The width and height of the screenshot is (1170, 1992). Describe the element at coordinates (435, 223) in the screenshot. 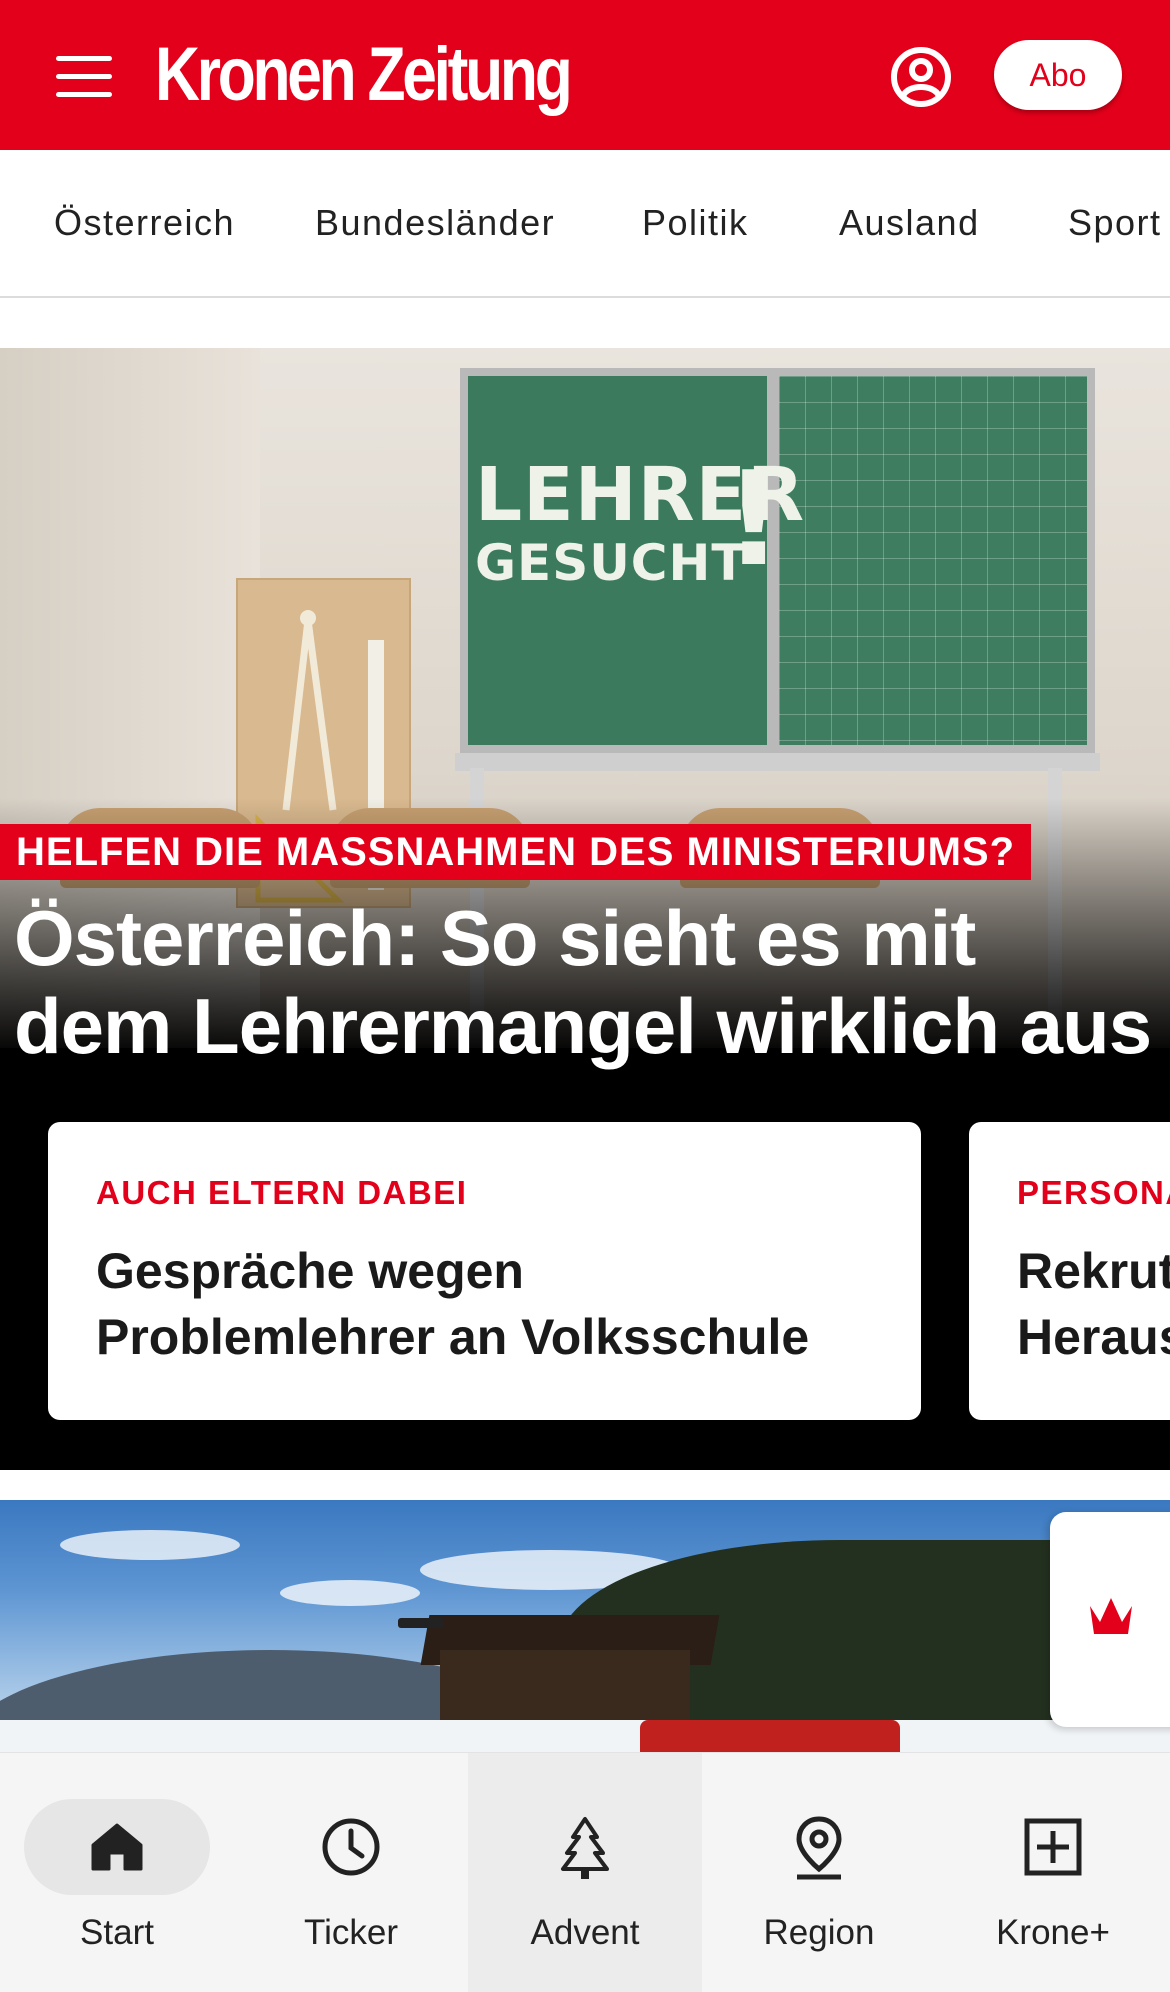

I see `nav-item-bundeslaender: Bundesländer` at that location.